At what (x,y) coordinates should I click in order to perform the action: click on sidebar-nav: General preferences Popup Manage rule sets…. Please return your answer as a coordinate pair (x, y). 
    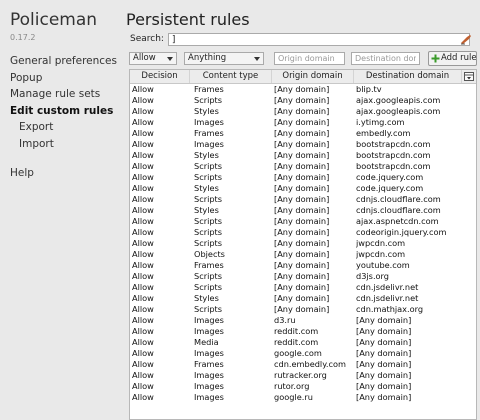
    Looking at the image, I should click on (61, 117).